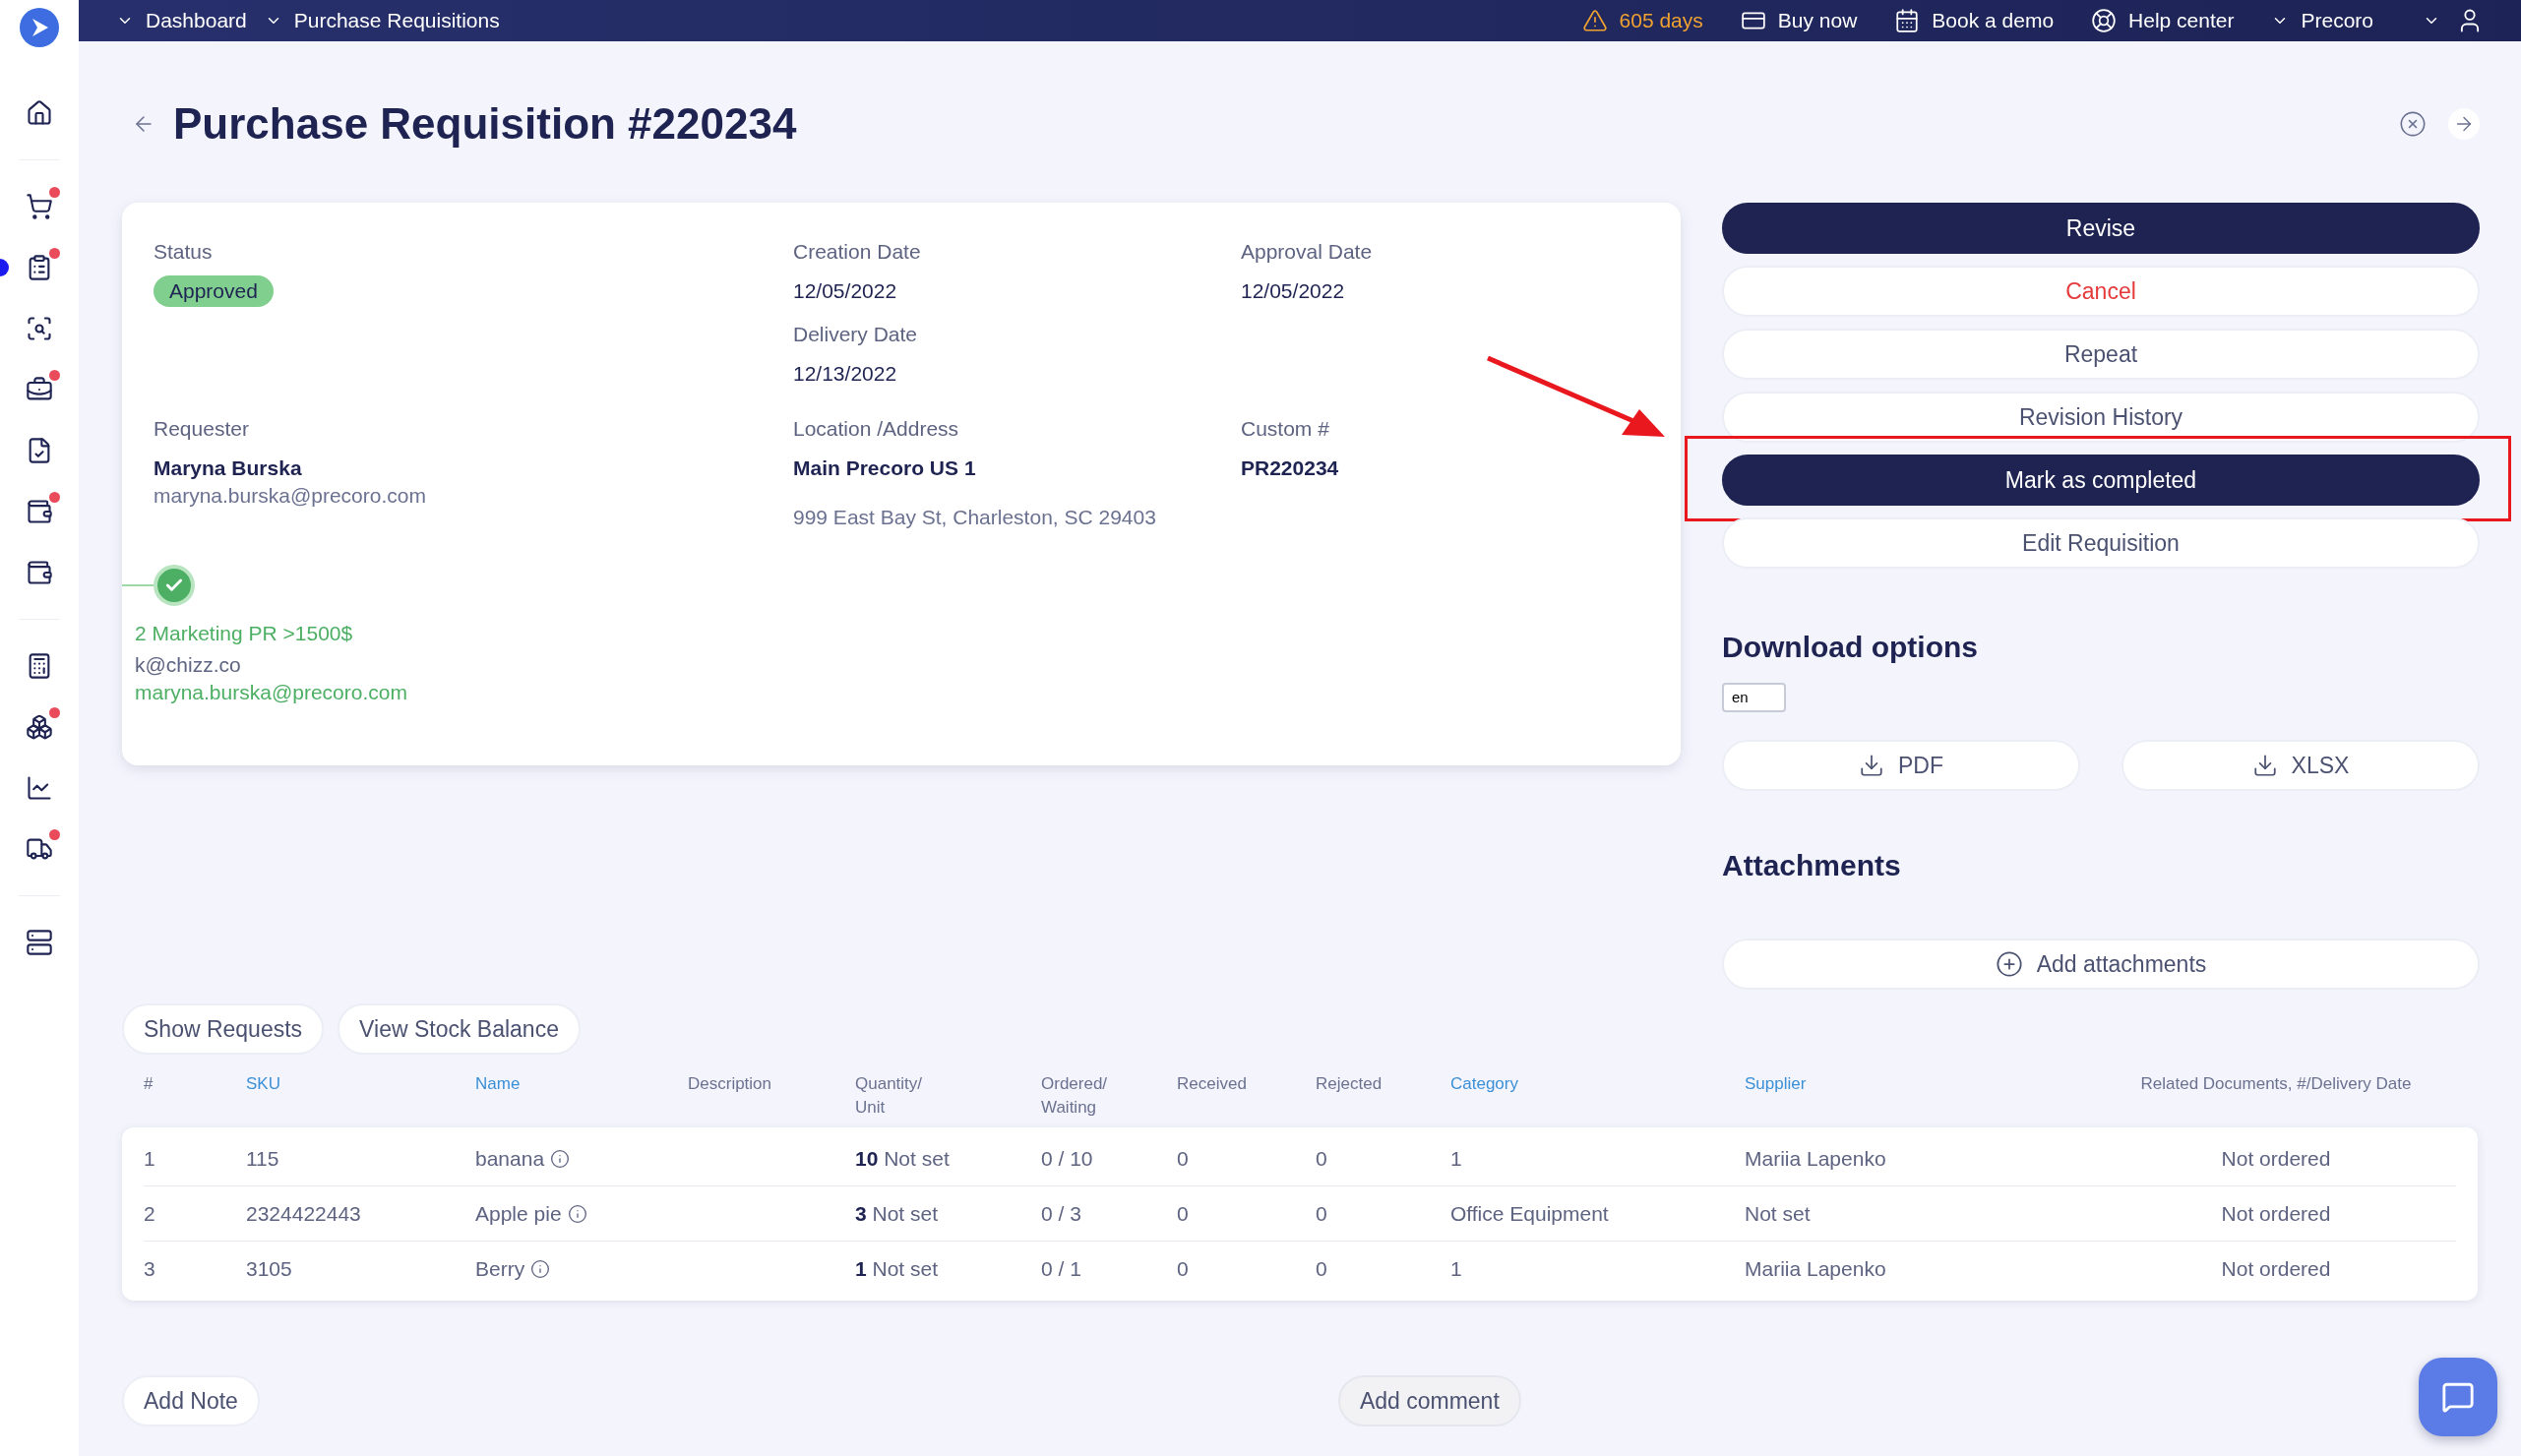 Image resolution: width=2521 pixels, height=1456 pixels. I want to click on table-cell-text: 0 / 1, so click(1061, 1269).